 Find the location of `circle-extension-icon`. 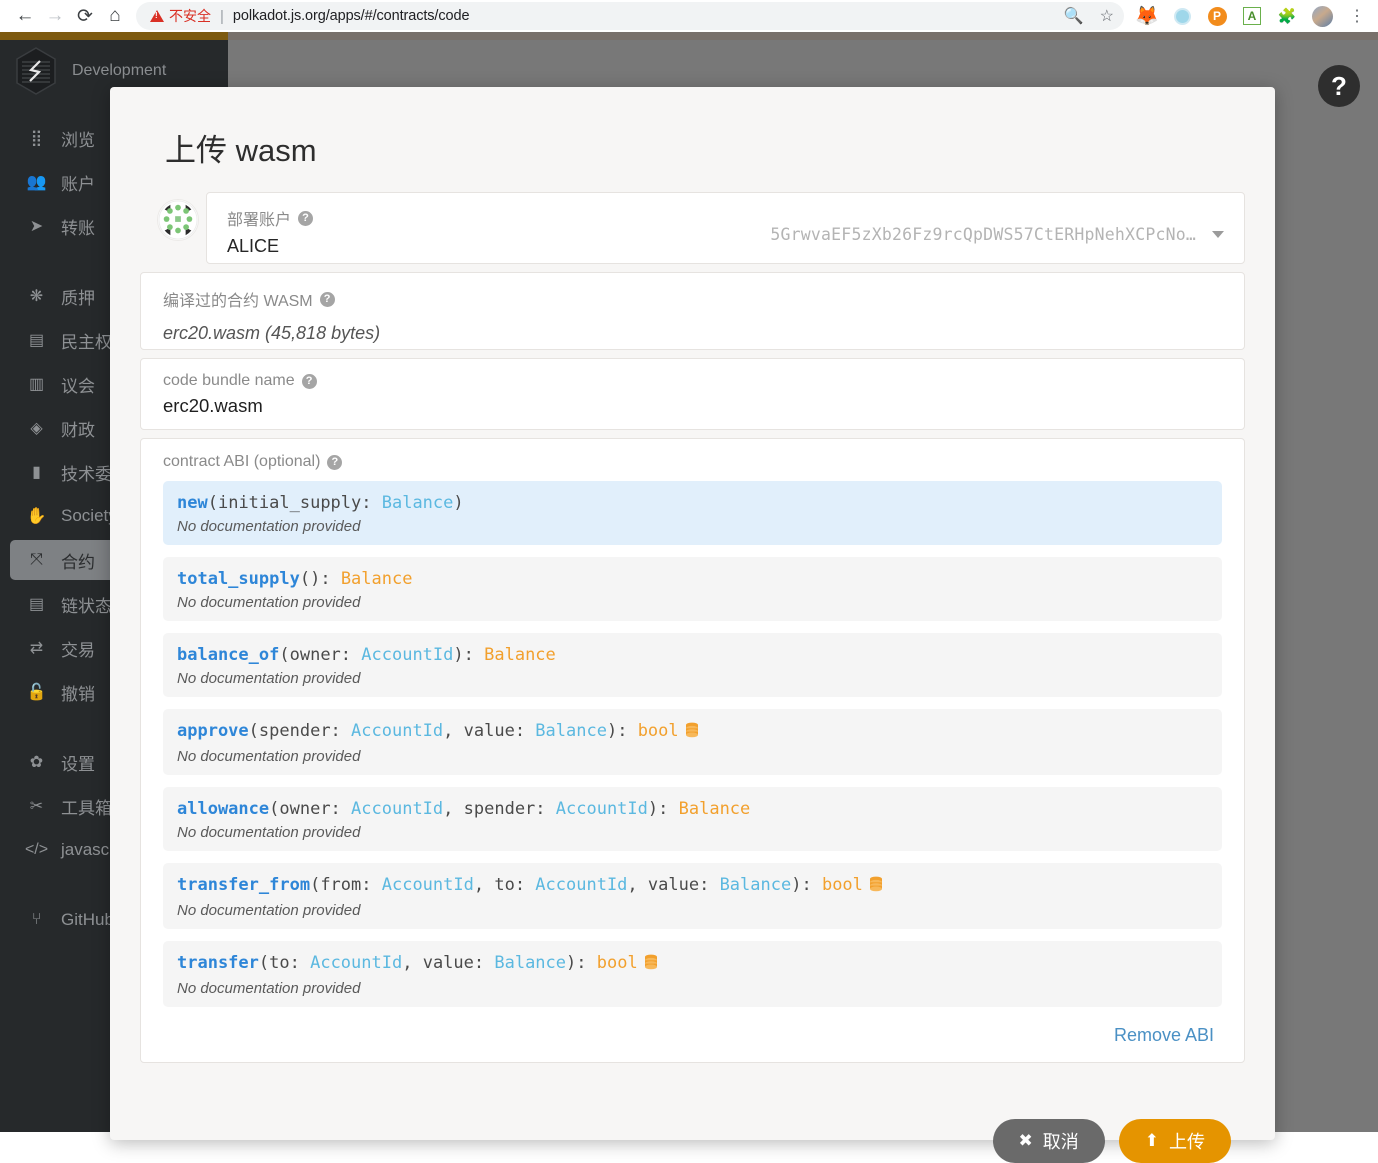

circle-extension-icon is located at coordinates (1182, 16).